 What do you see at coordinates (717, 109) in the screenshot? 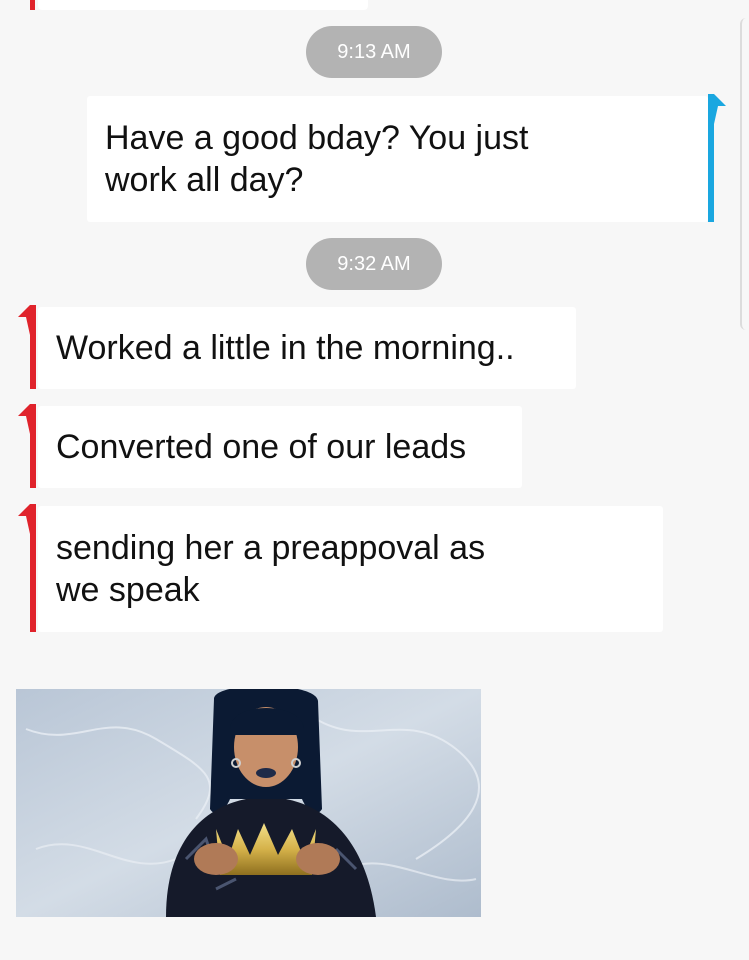
I see `sent-tail-icon` at bounding box center [717, 109].